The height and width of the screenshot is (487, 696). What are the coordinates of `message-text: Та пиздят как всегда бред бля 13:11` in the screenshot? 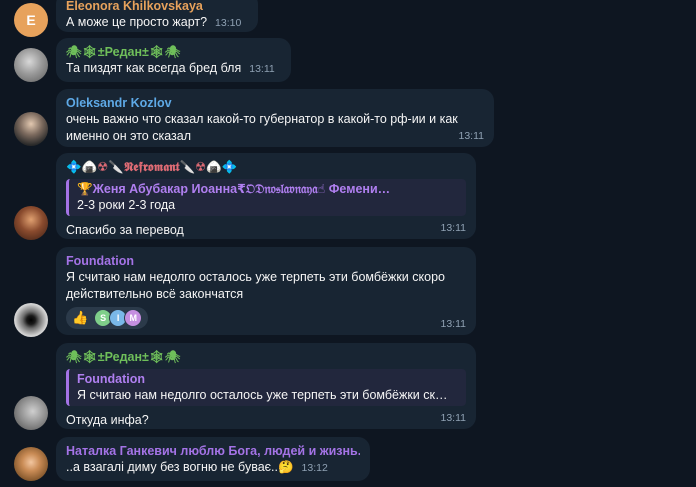 It's located at (170, 68).